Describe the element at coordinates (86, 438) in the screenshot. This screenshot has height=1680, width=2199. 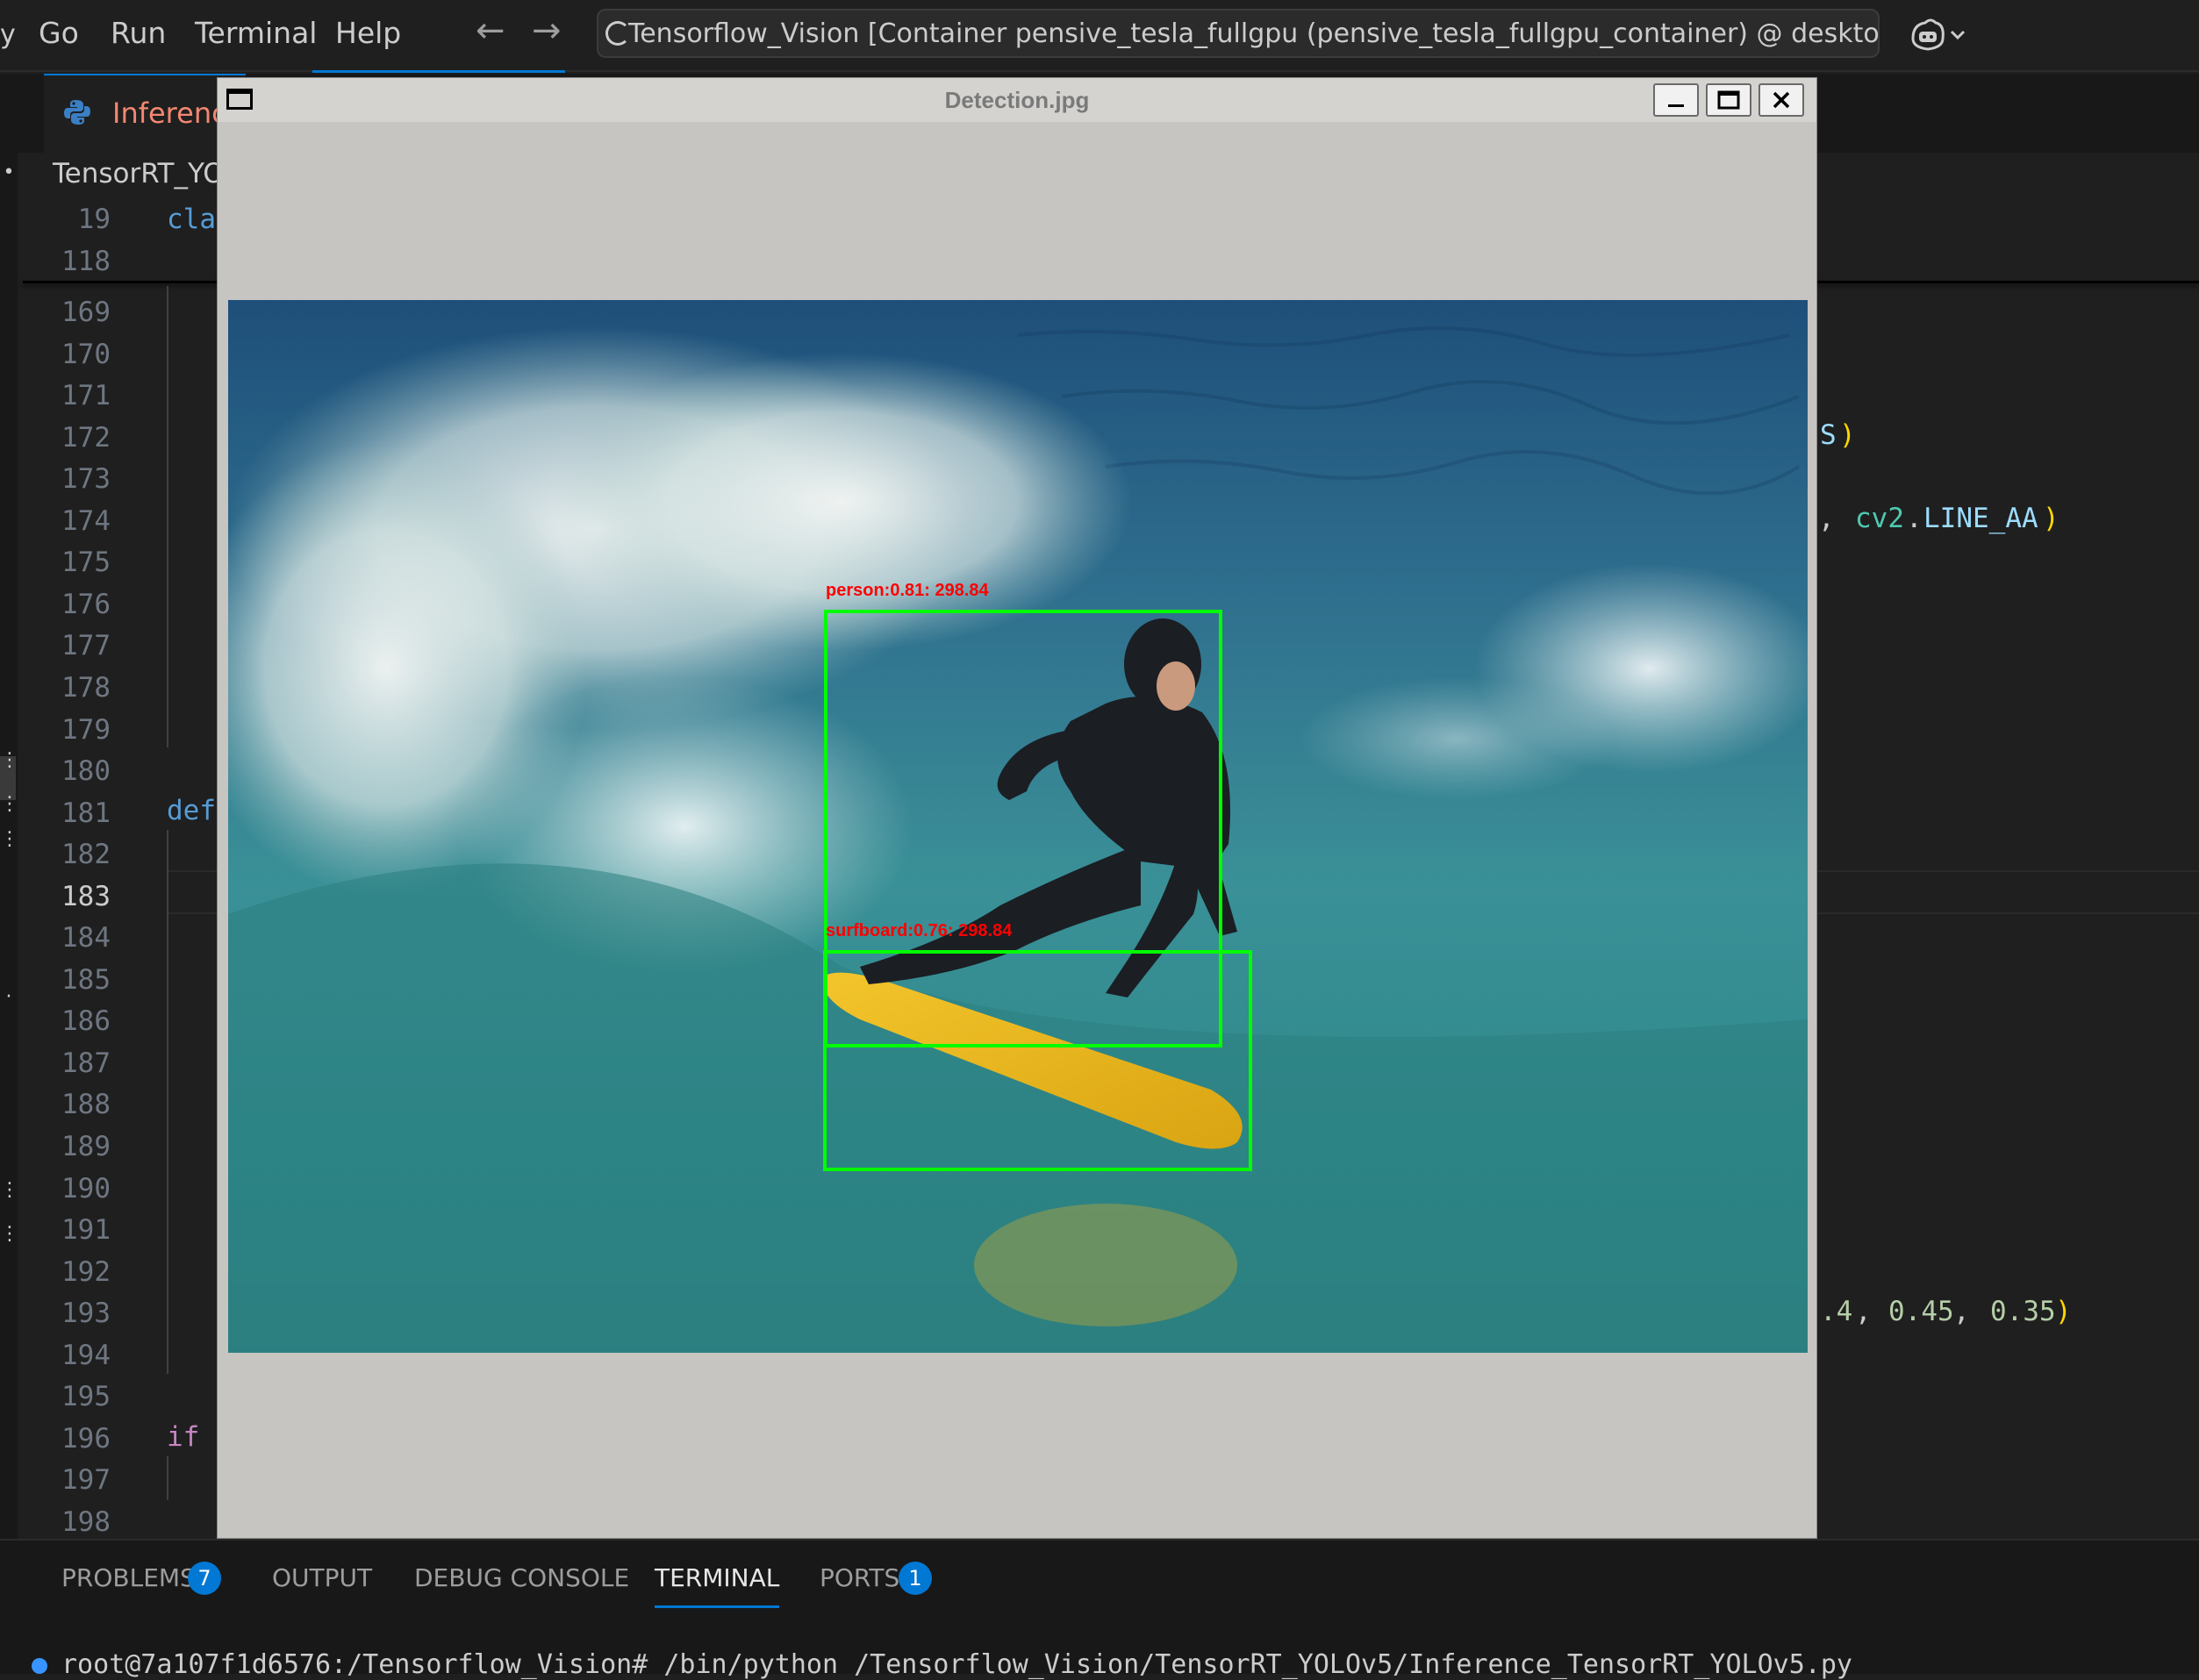
I see `line-number: 172` at that location.